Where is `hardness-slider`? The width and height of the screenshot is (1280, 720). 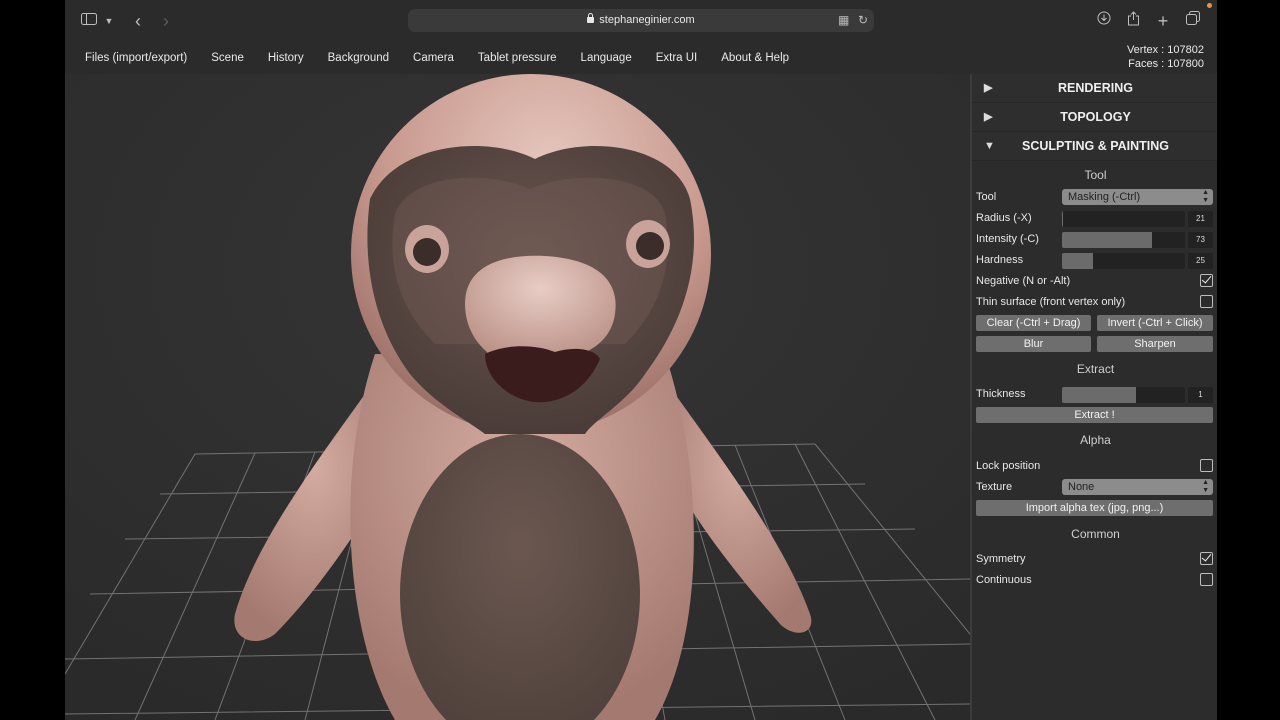
hardness-slider is located at coordinates (1123, 261).